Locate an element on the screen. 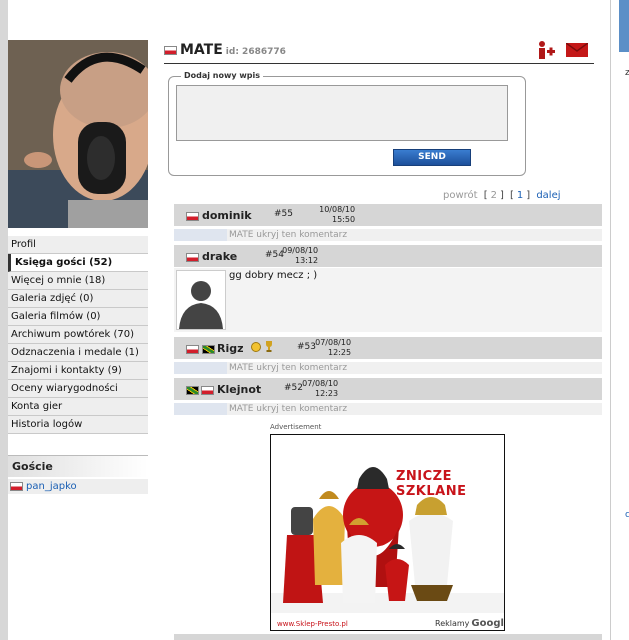 This screenshot has width=629, height=640. entry-header: Rigz #53 07/08/10 12:25 is located at coordinates (388, 348).